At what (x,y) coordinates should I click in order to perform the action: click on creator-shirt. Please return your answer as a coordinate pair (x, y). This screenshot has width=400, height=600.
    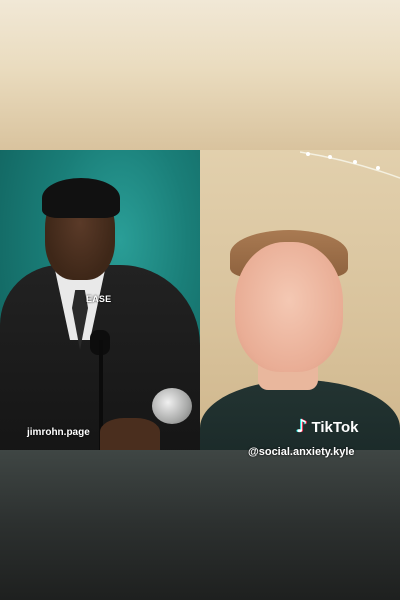
    Looking at the image, I should click on (300, 415).